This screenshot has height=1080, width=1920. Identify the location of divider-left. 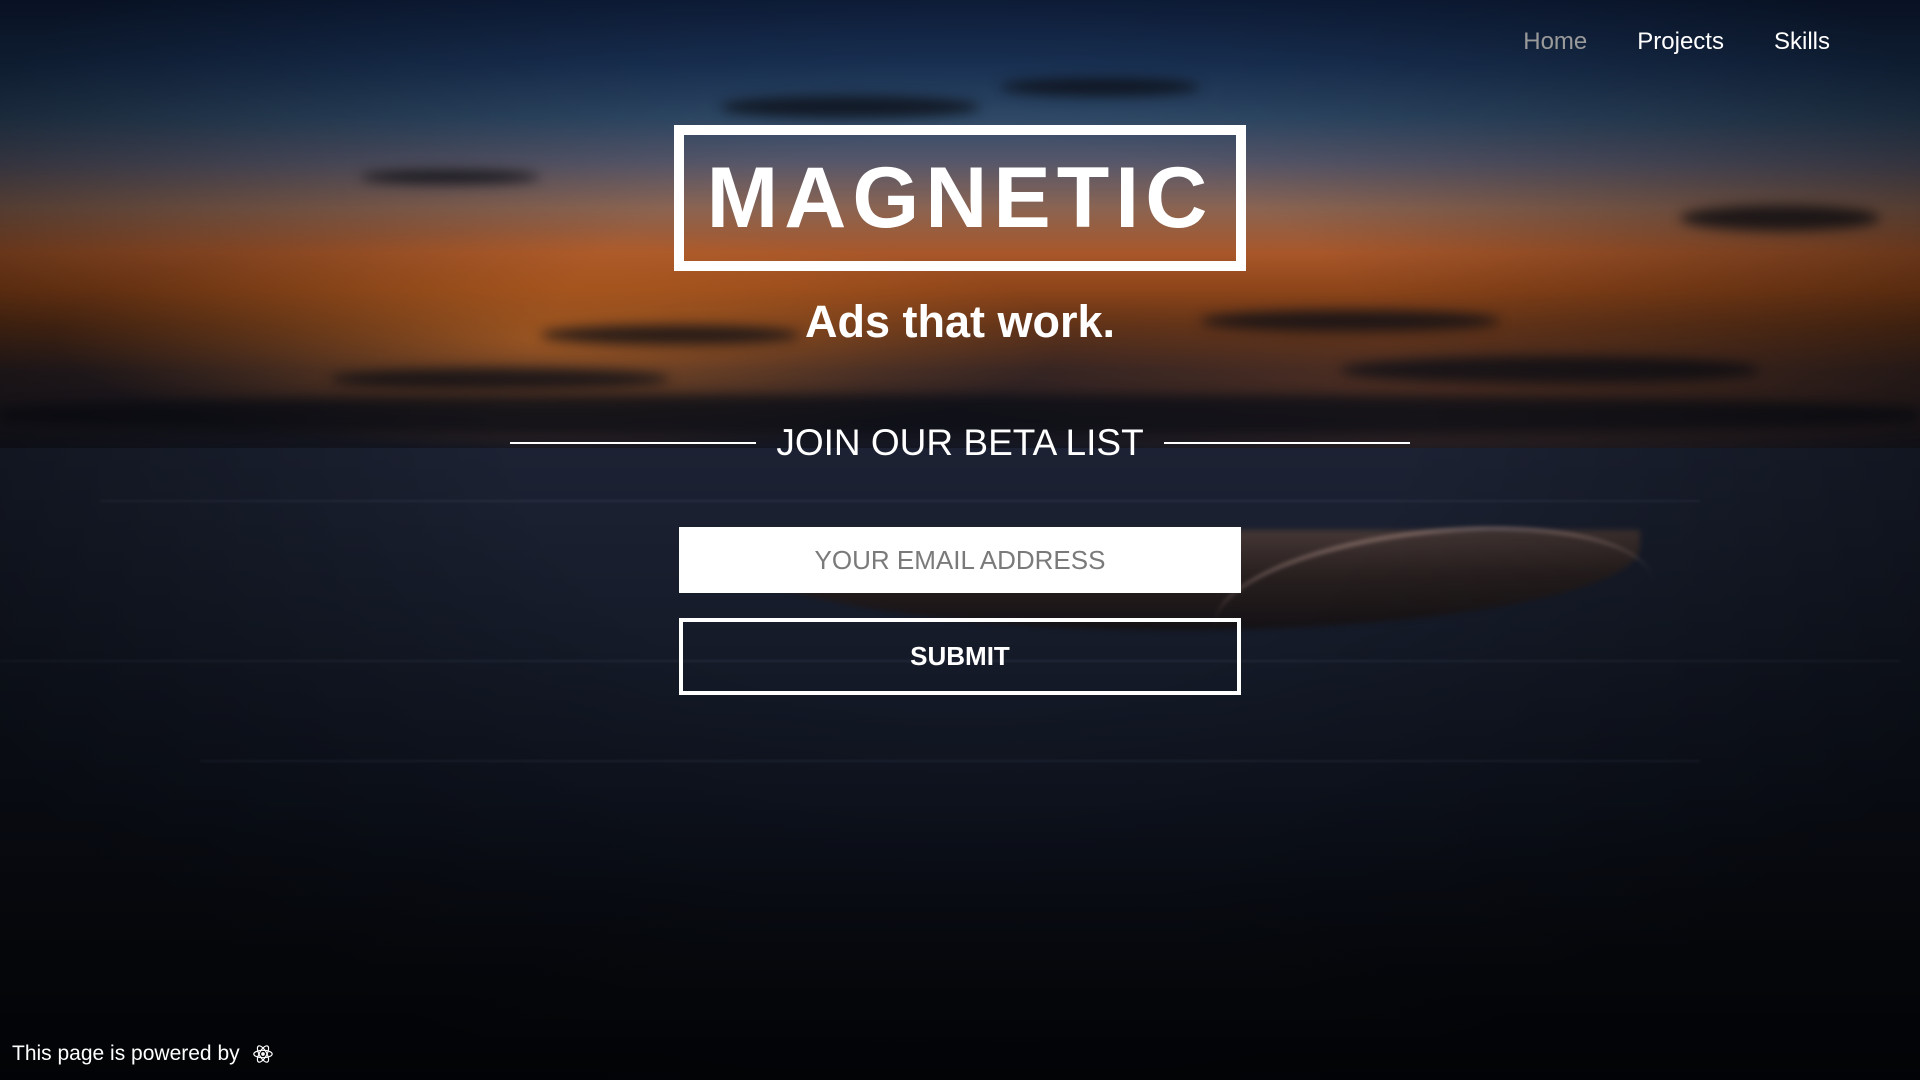
(633, 443).